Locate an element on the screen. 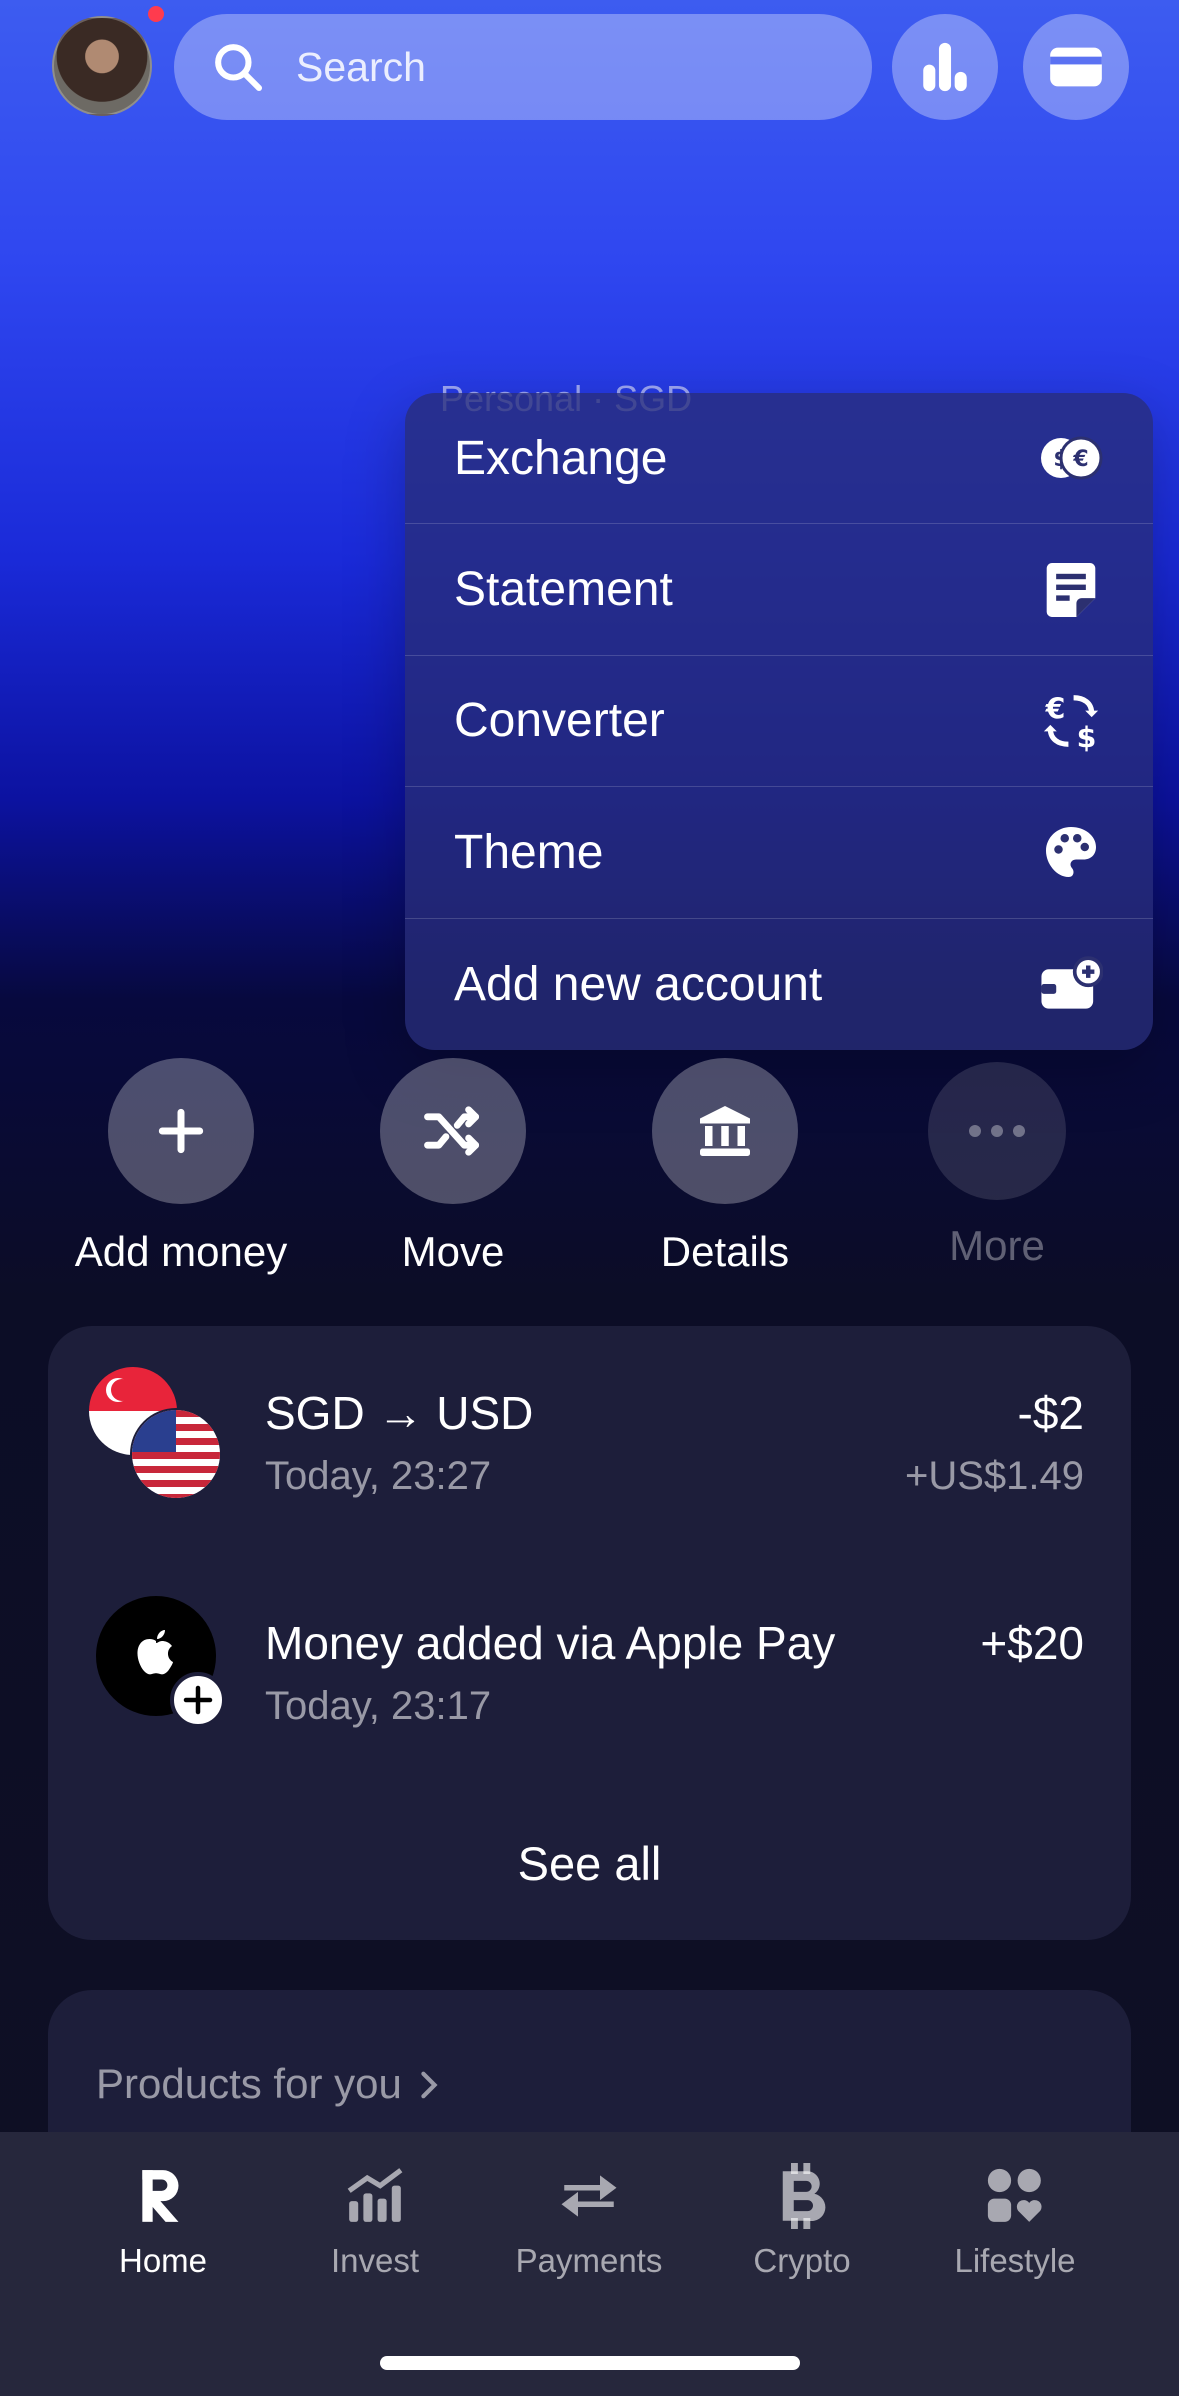  menu-item-exchange: Exchange $ € is located at coordinates (779, 459).